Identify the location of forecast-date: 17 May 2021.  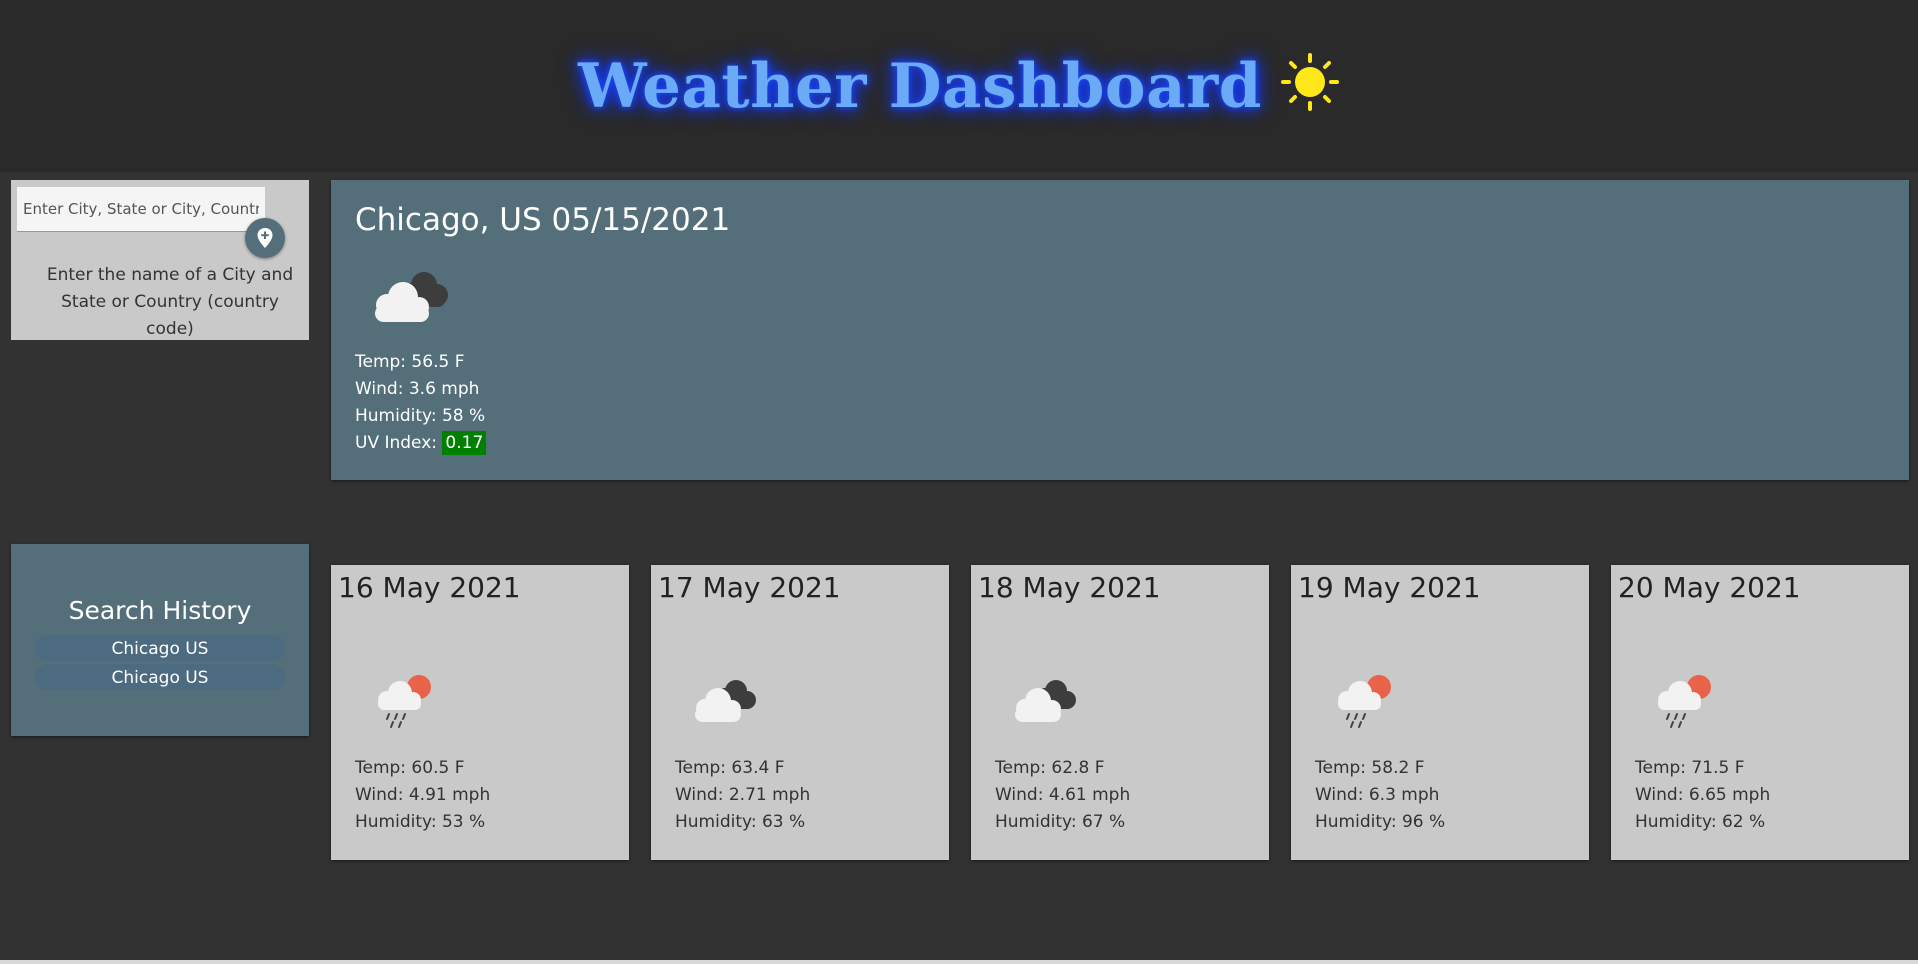
(749, 587).